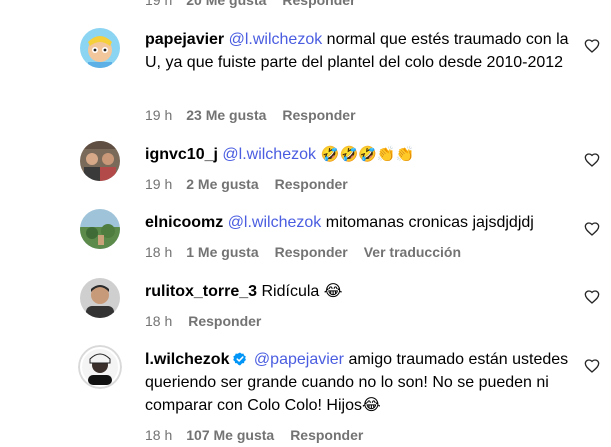 This screenshot has width=611, height=447. I want to click on comment-meta-row: 19 h 2 Me gusta Responder, so click(246, 184).